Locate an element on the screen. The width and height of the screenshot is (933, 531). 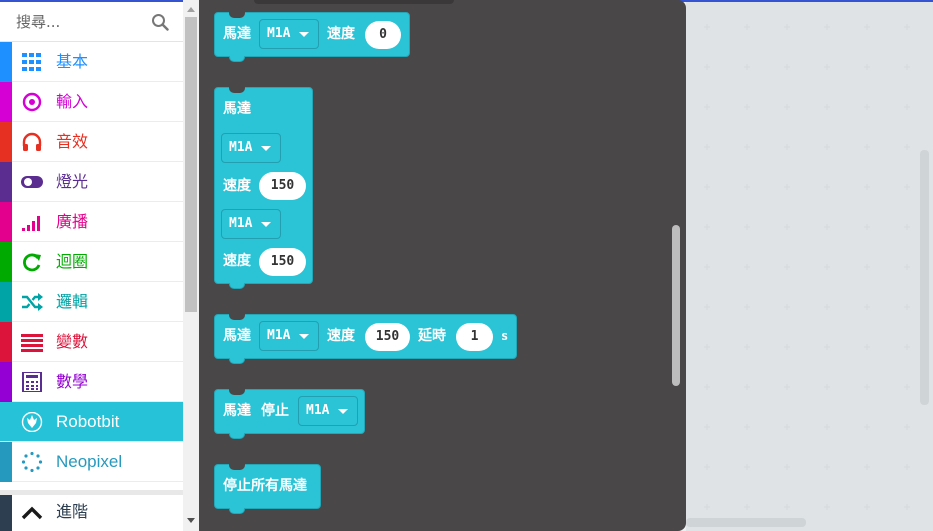
category-label: 音效 is located at coordinates (72, 141).